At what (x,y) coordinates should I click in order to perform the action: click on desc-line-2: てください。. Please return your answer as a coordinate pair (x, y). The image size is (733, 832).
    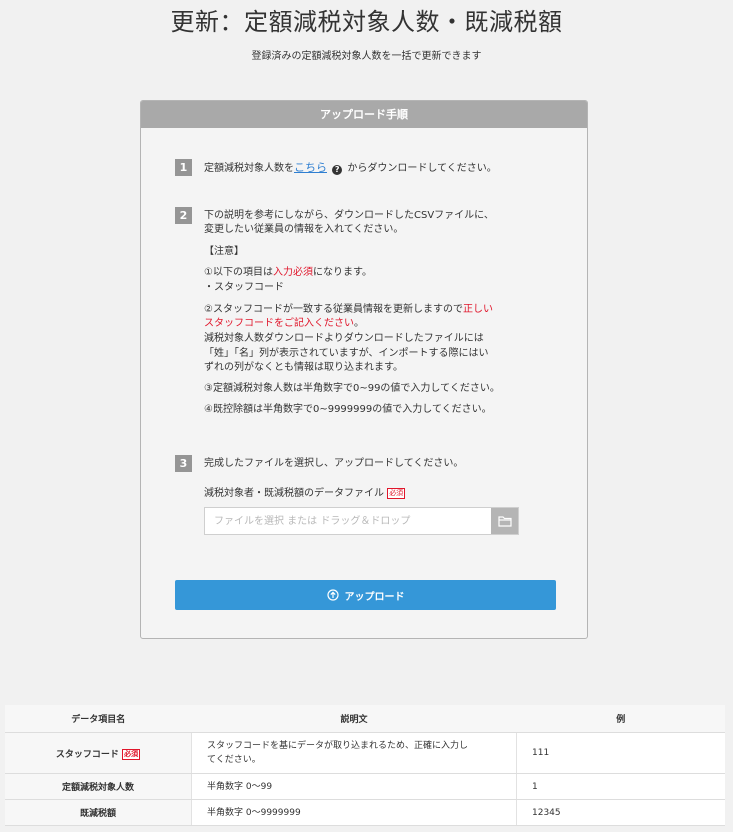
    Looking at the image, I should click on (234, 760).